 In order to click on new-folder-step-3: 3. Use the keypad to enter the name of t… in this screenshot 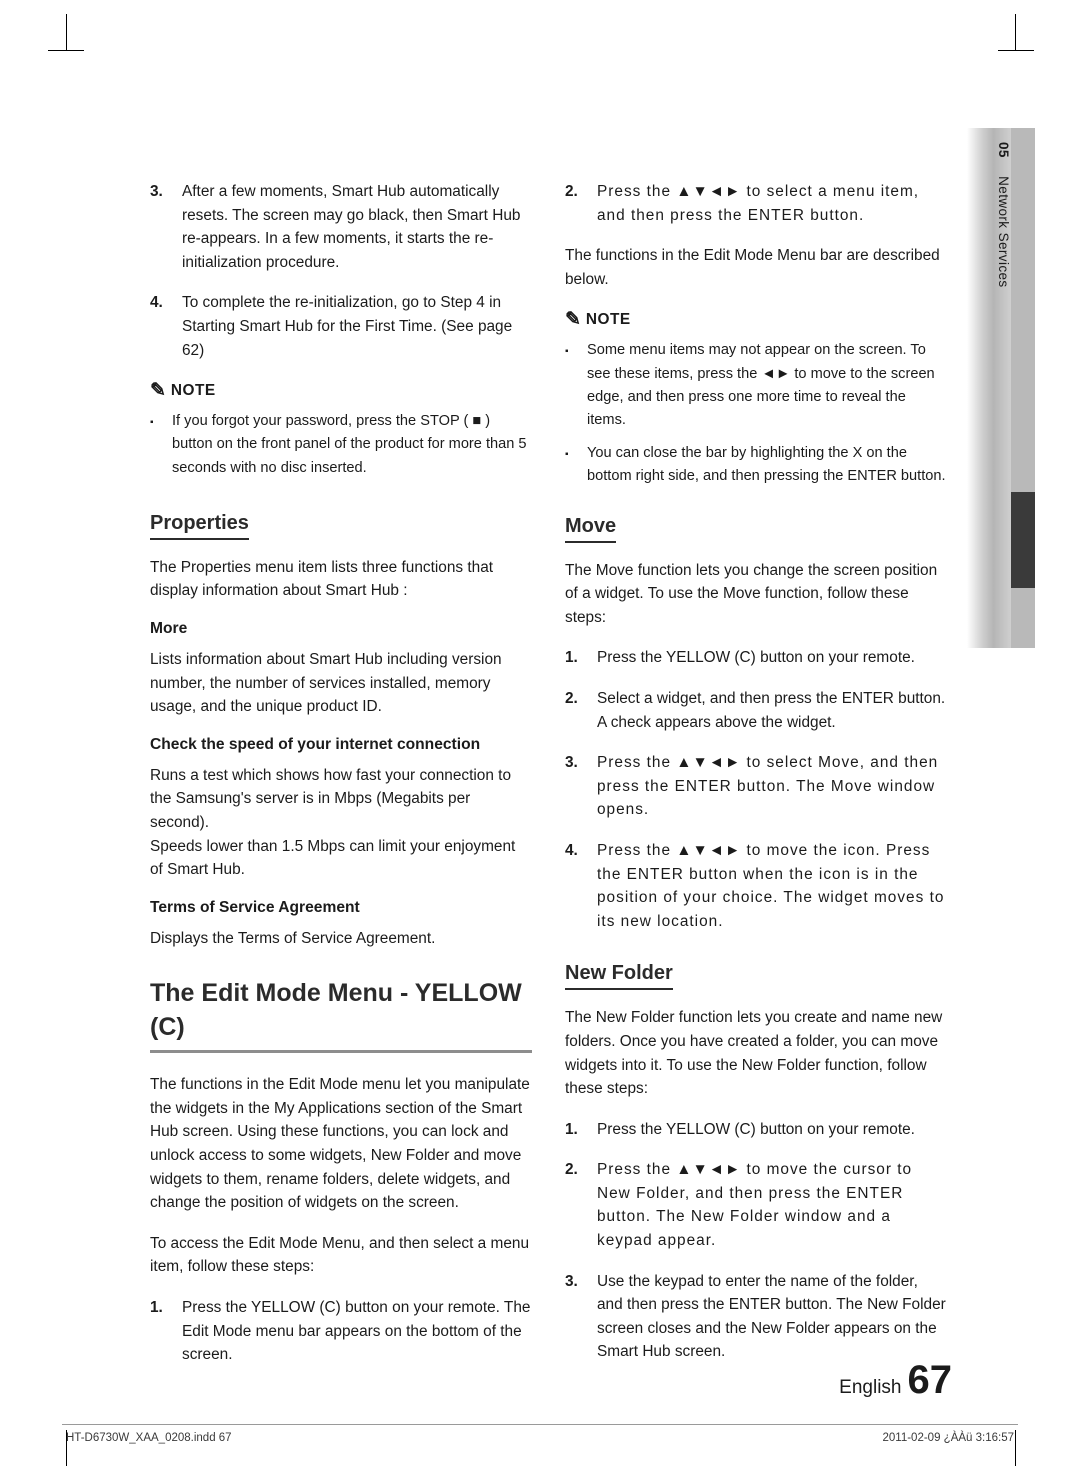, I will do `click(756, 1317)`.